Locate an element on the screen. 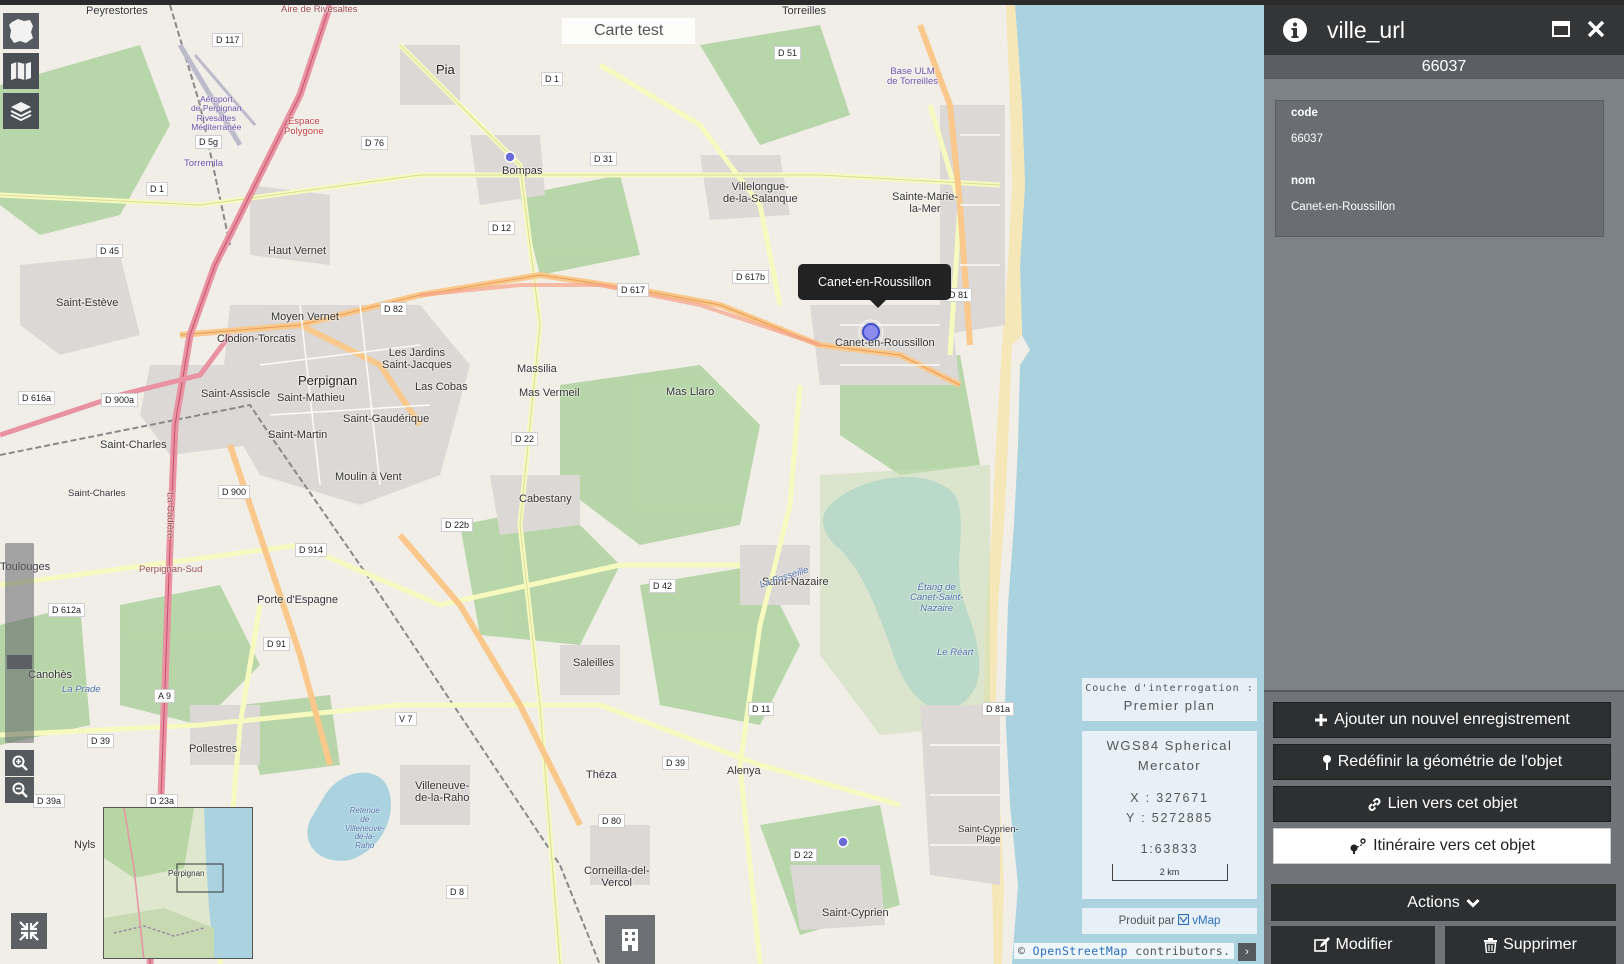  road-label: D 12 is located at coordinates (502, 228).